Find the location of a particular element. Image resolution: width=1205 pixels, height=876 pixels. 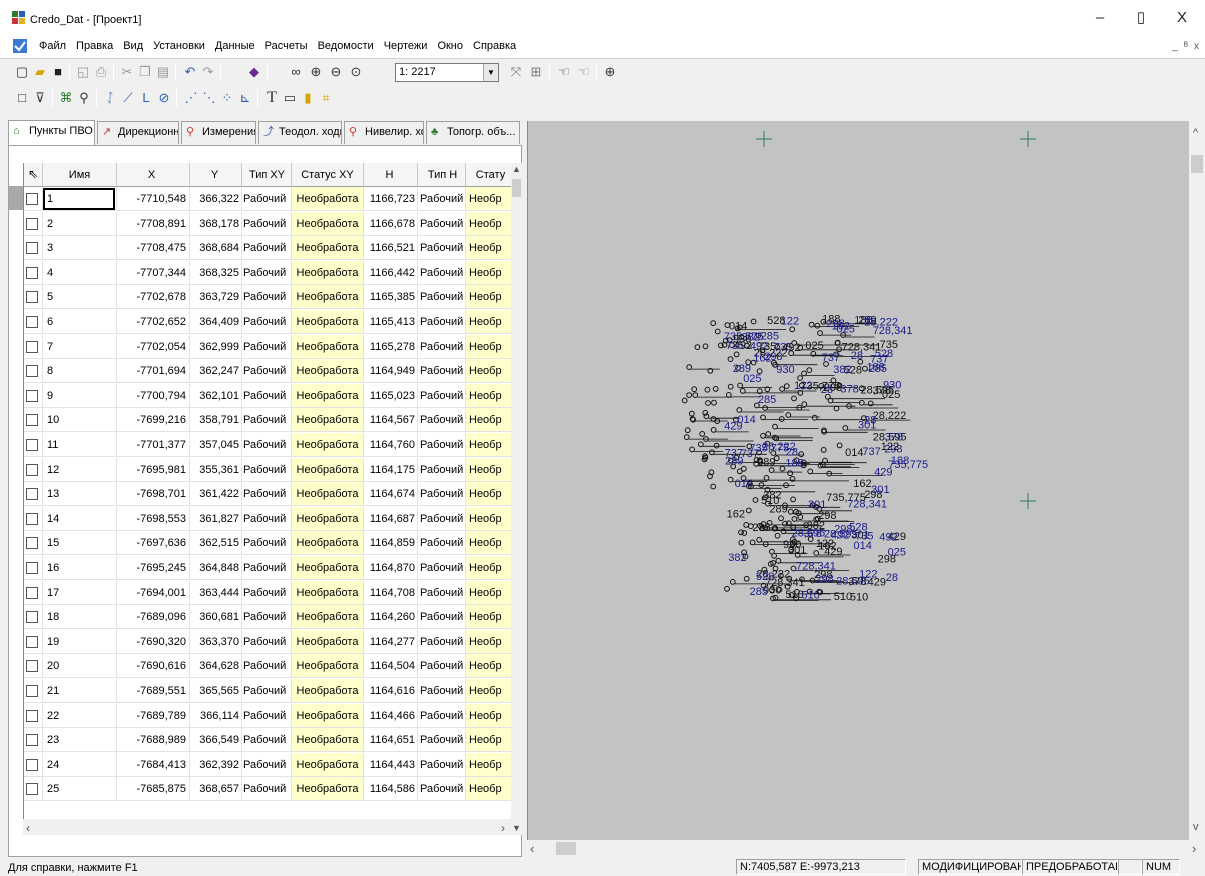

h-cell: 1164,949 is located at coordinates (391, 371).